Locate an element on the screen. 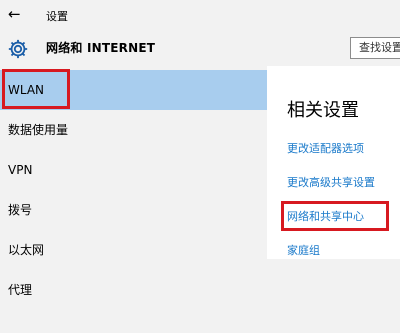  change-sharing-settings-link: 更改高级共享设置 is located at coordinates (331, 182).